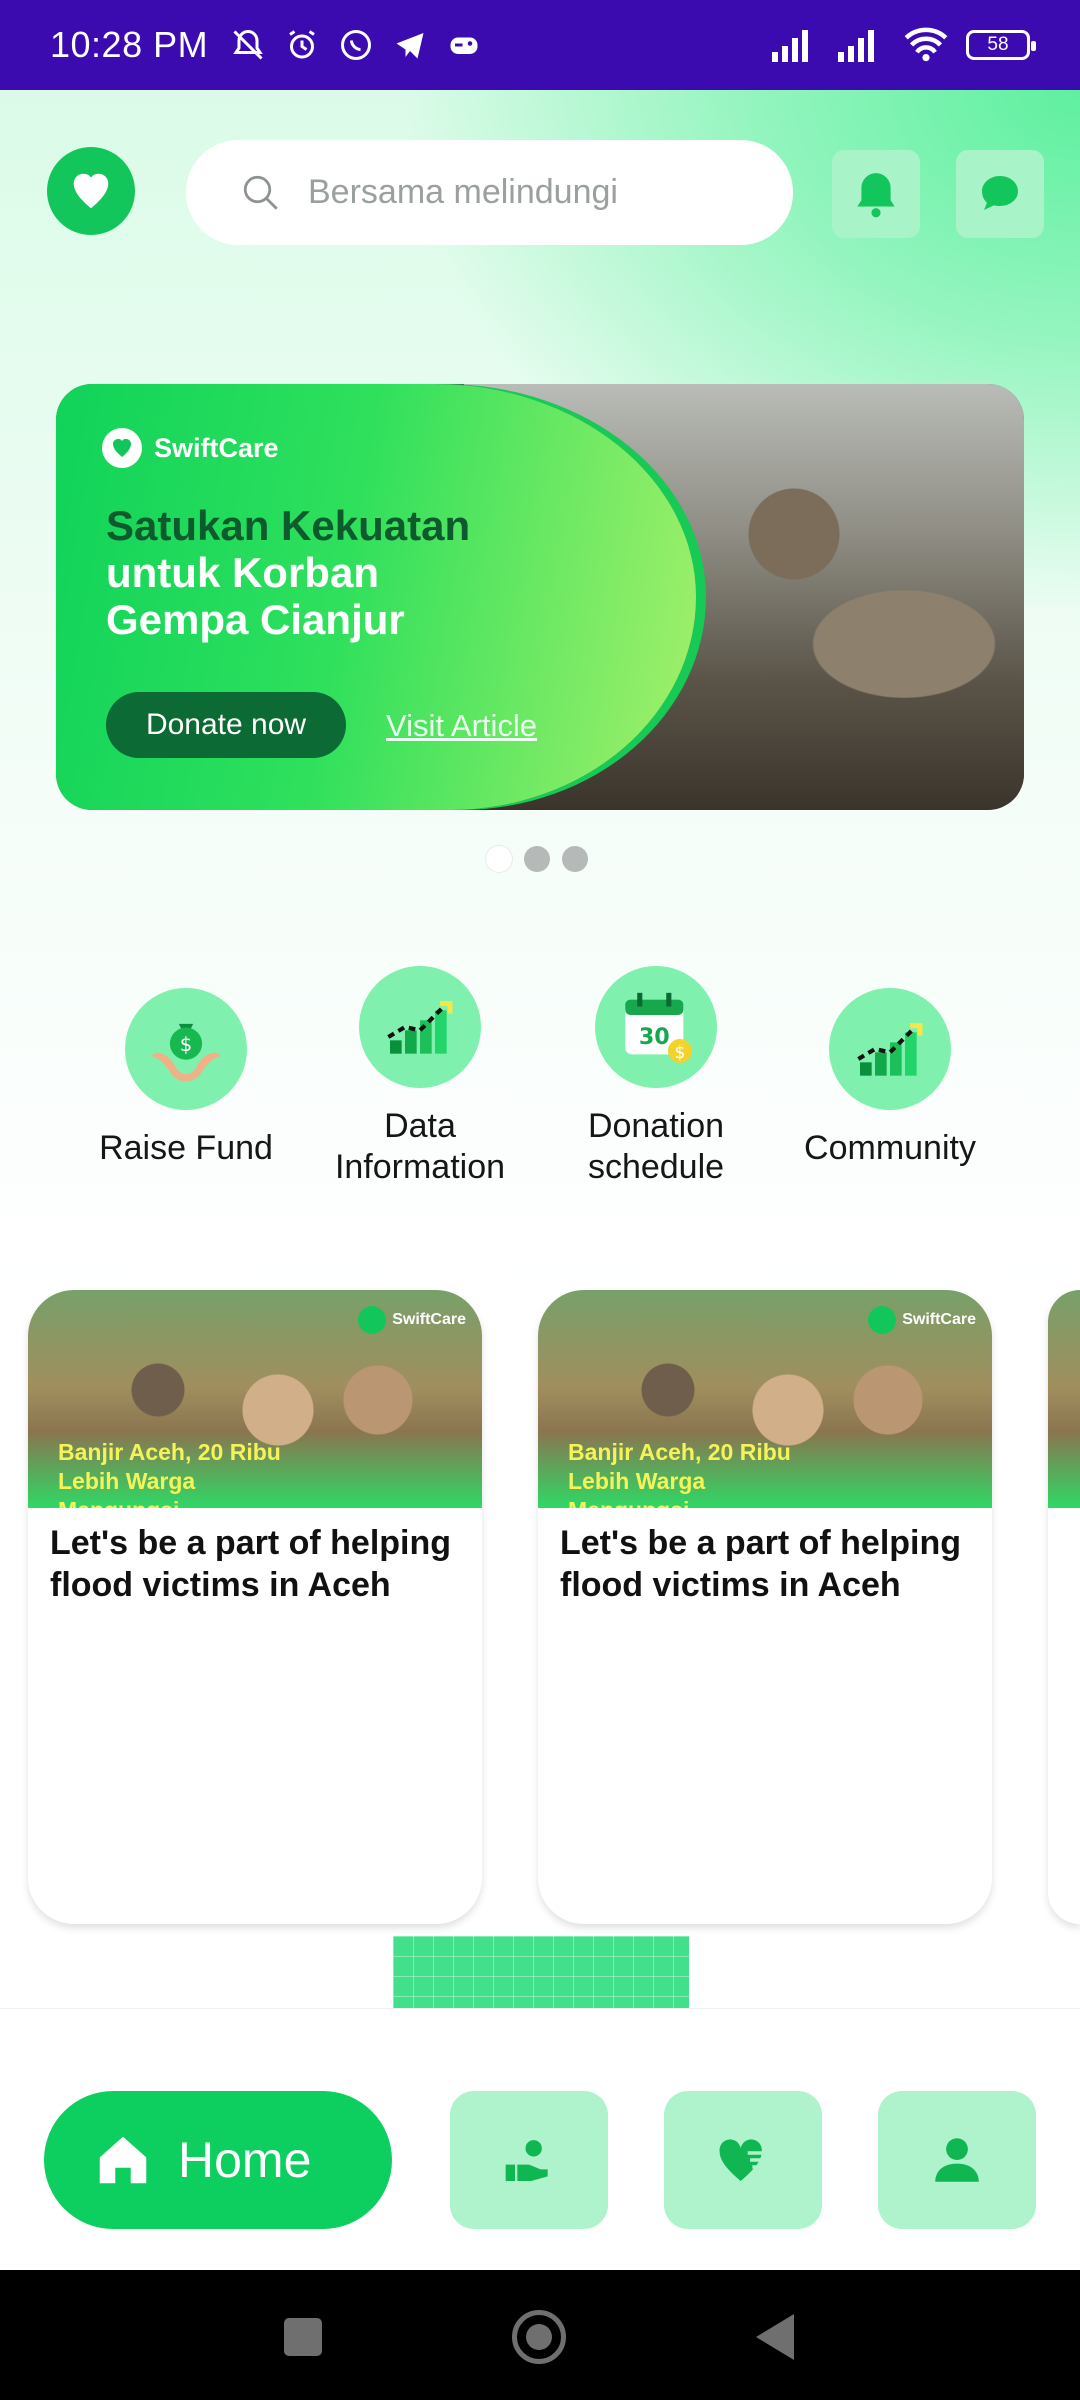 The image size is (1080, 2400). Describe the element at coordinates (1001, 45) in the screenshot. I see `battery-indicator: 58` at that location.